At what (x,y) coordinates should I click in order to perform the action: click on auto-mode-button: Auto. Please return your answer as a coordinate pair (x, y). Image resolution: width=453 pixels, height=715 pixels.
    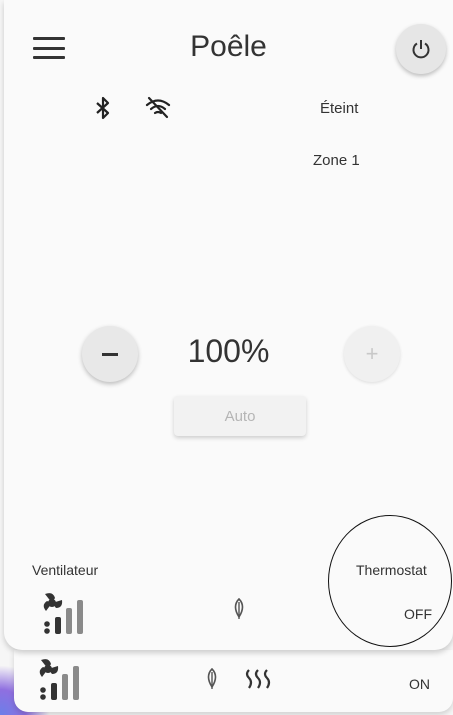
    Looking at the image, I should click on (240, 416).